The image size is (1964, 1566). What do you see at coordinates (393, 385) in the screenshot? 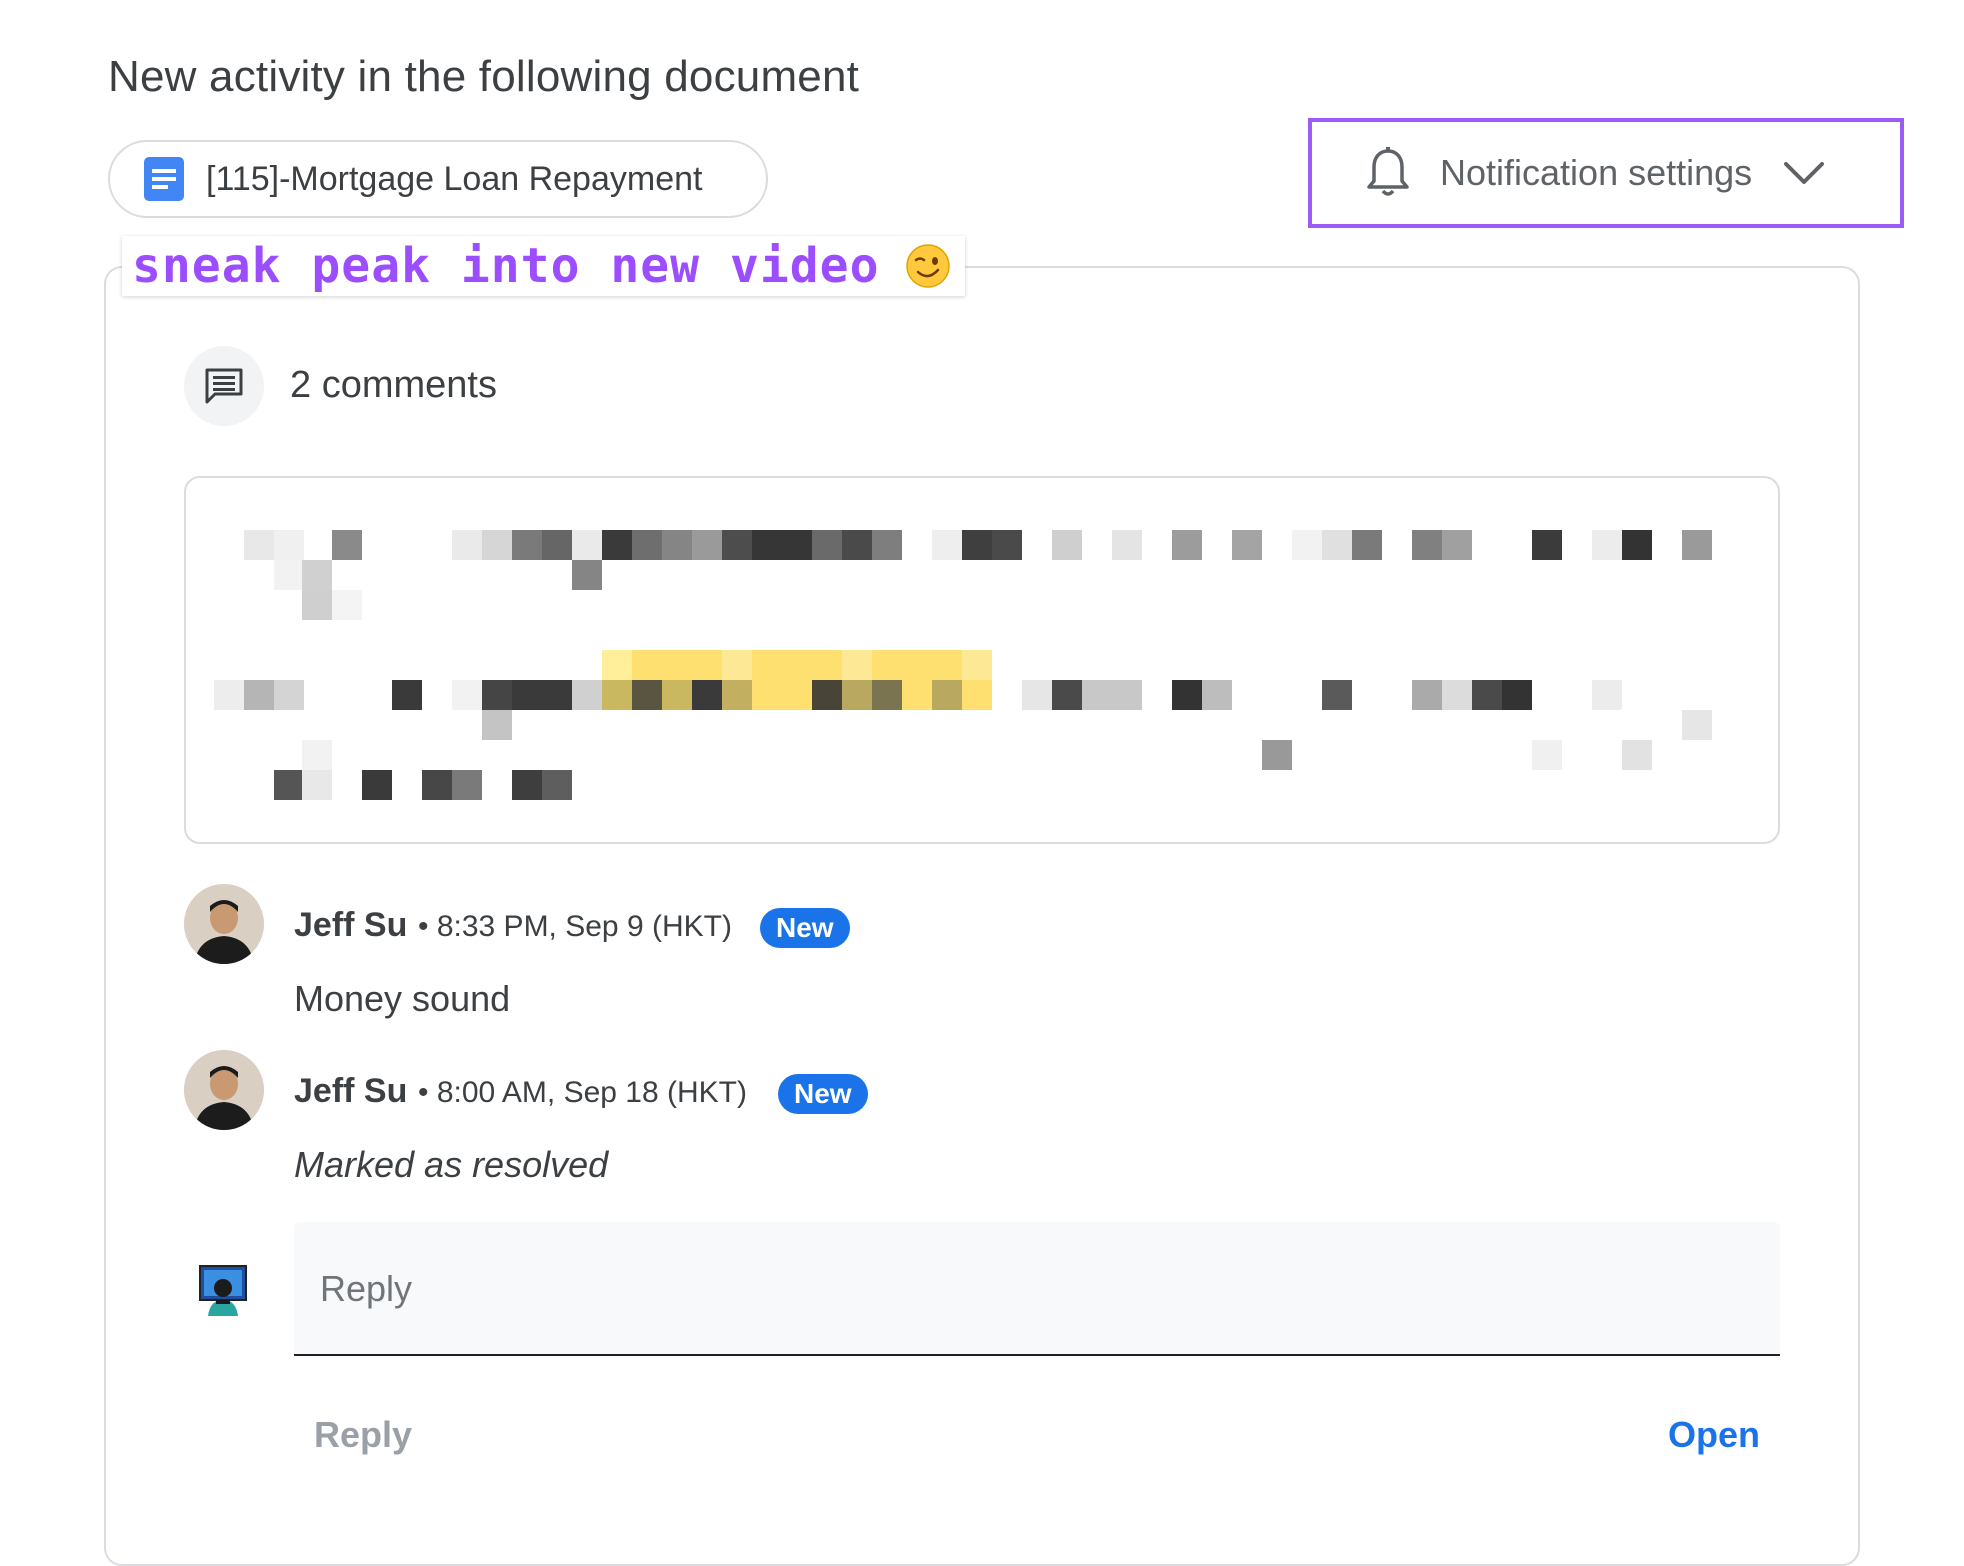
I see `comment-count: 2 comments` at bounding box center [393, 385].